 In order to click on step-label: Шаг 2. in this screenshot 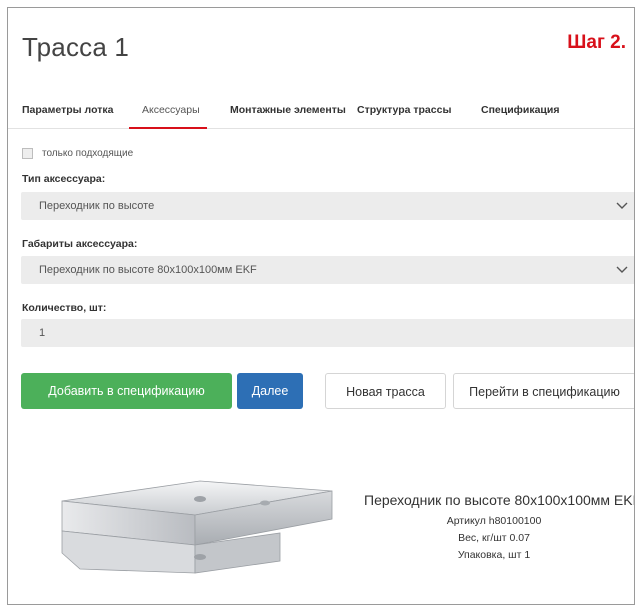, I will do `click(596, 42)`.